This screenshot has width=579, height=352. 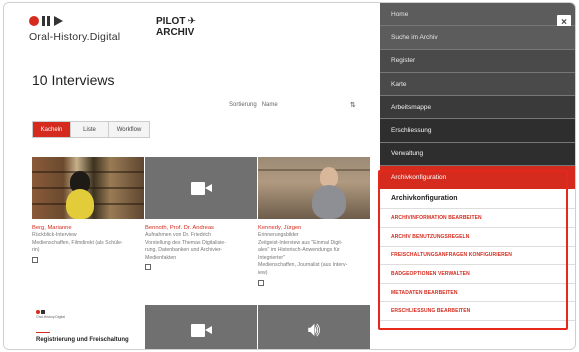 I want to click on meta-line: rung, Datenbanken und Archivier-, so click(x=184, y=250).